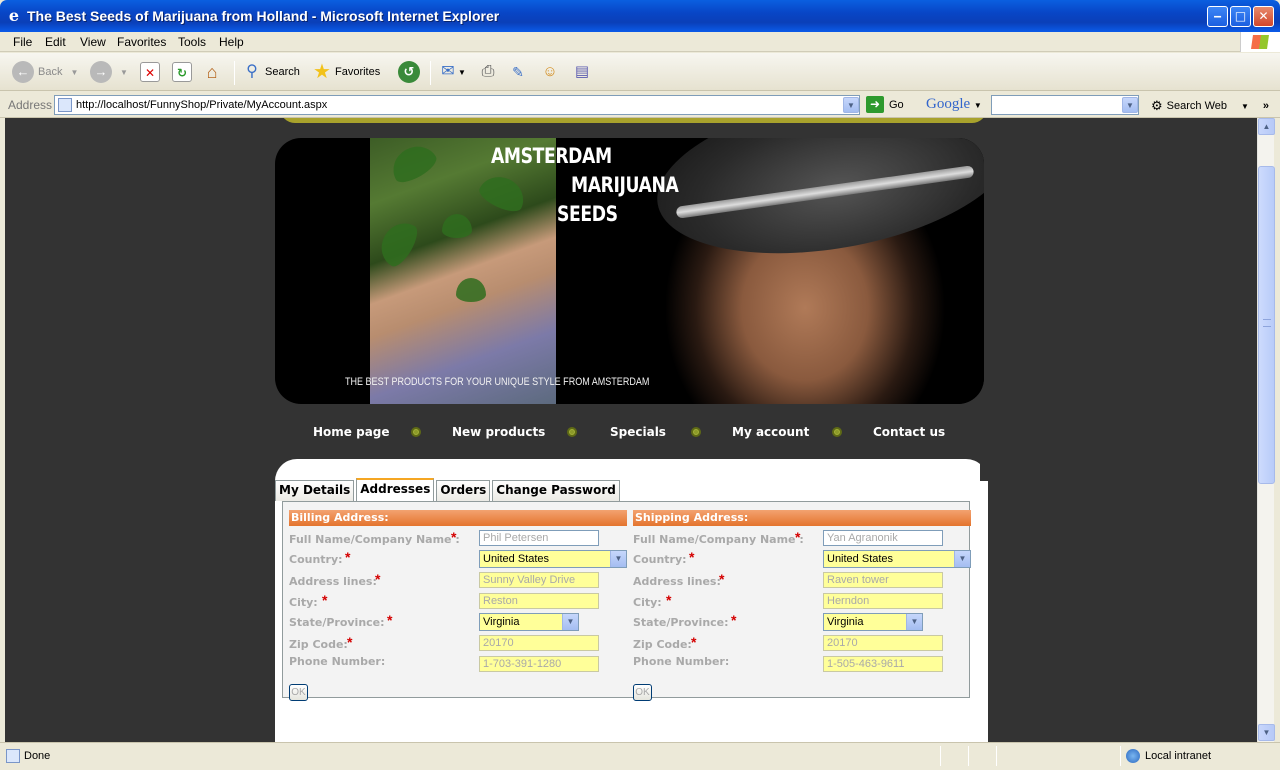 The height and width of the screenshot is (770, 1280). I want to click on google-toolbar-logo: Google ▼, so click(954, 104).